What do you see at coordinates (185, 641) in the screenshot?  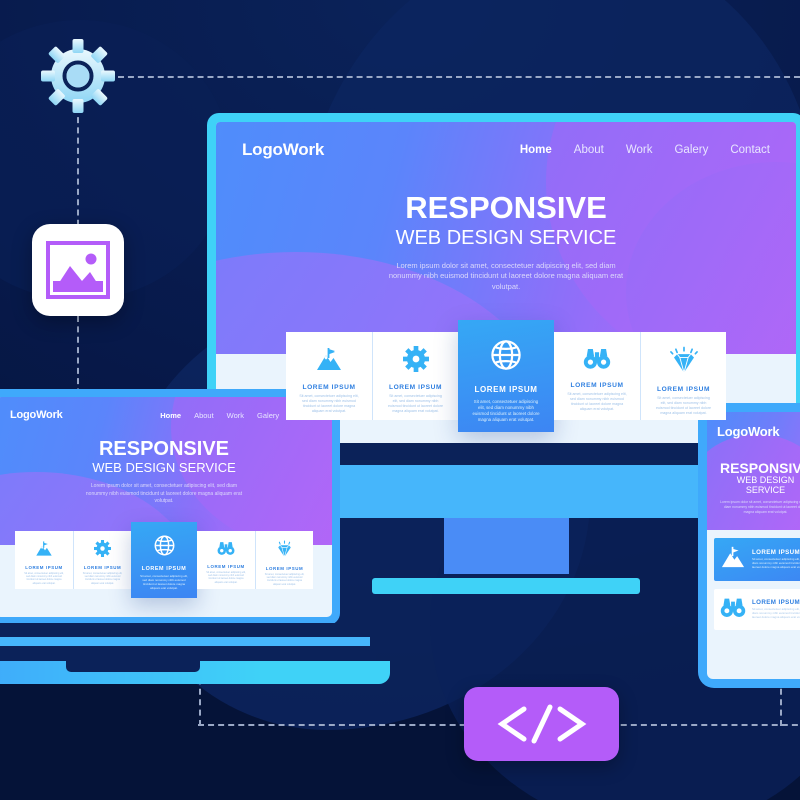 I see `laptop-hinge-accent` at bounding box center [185, 641].